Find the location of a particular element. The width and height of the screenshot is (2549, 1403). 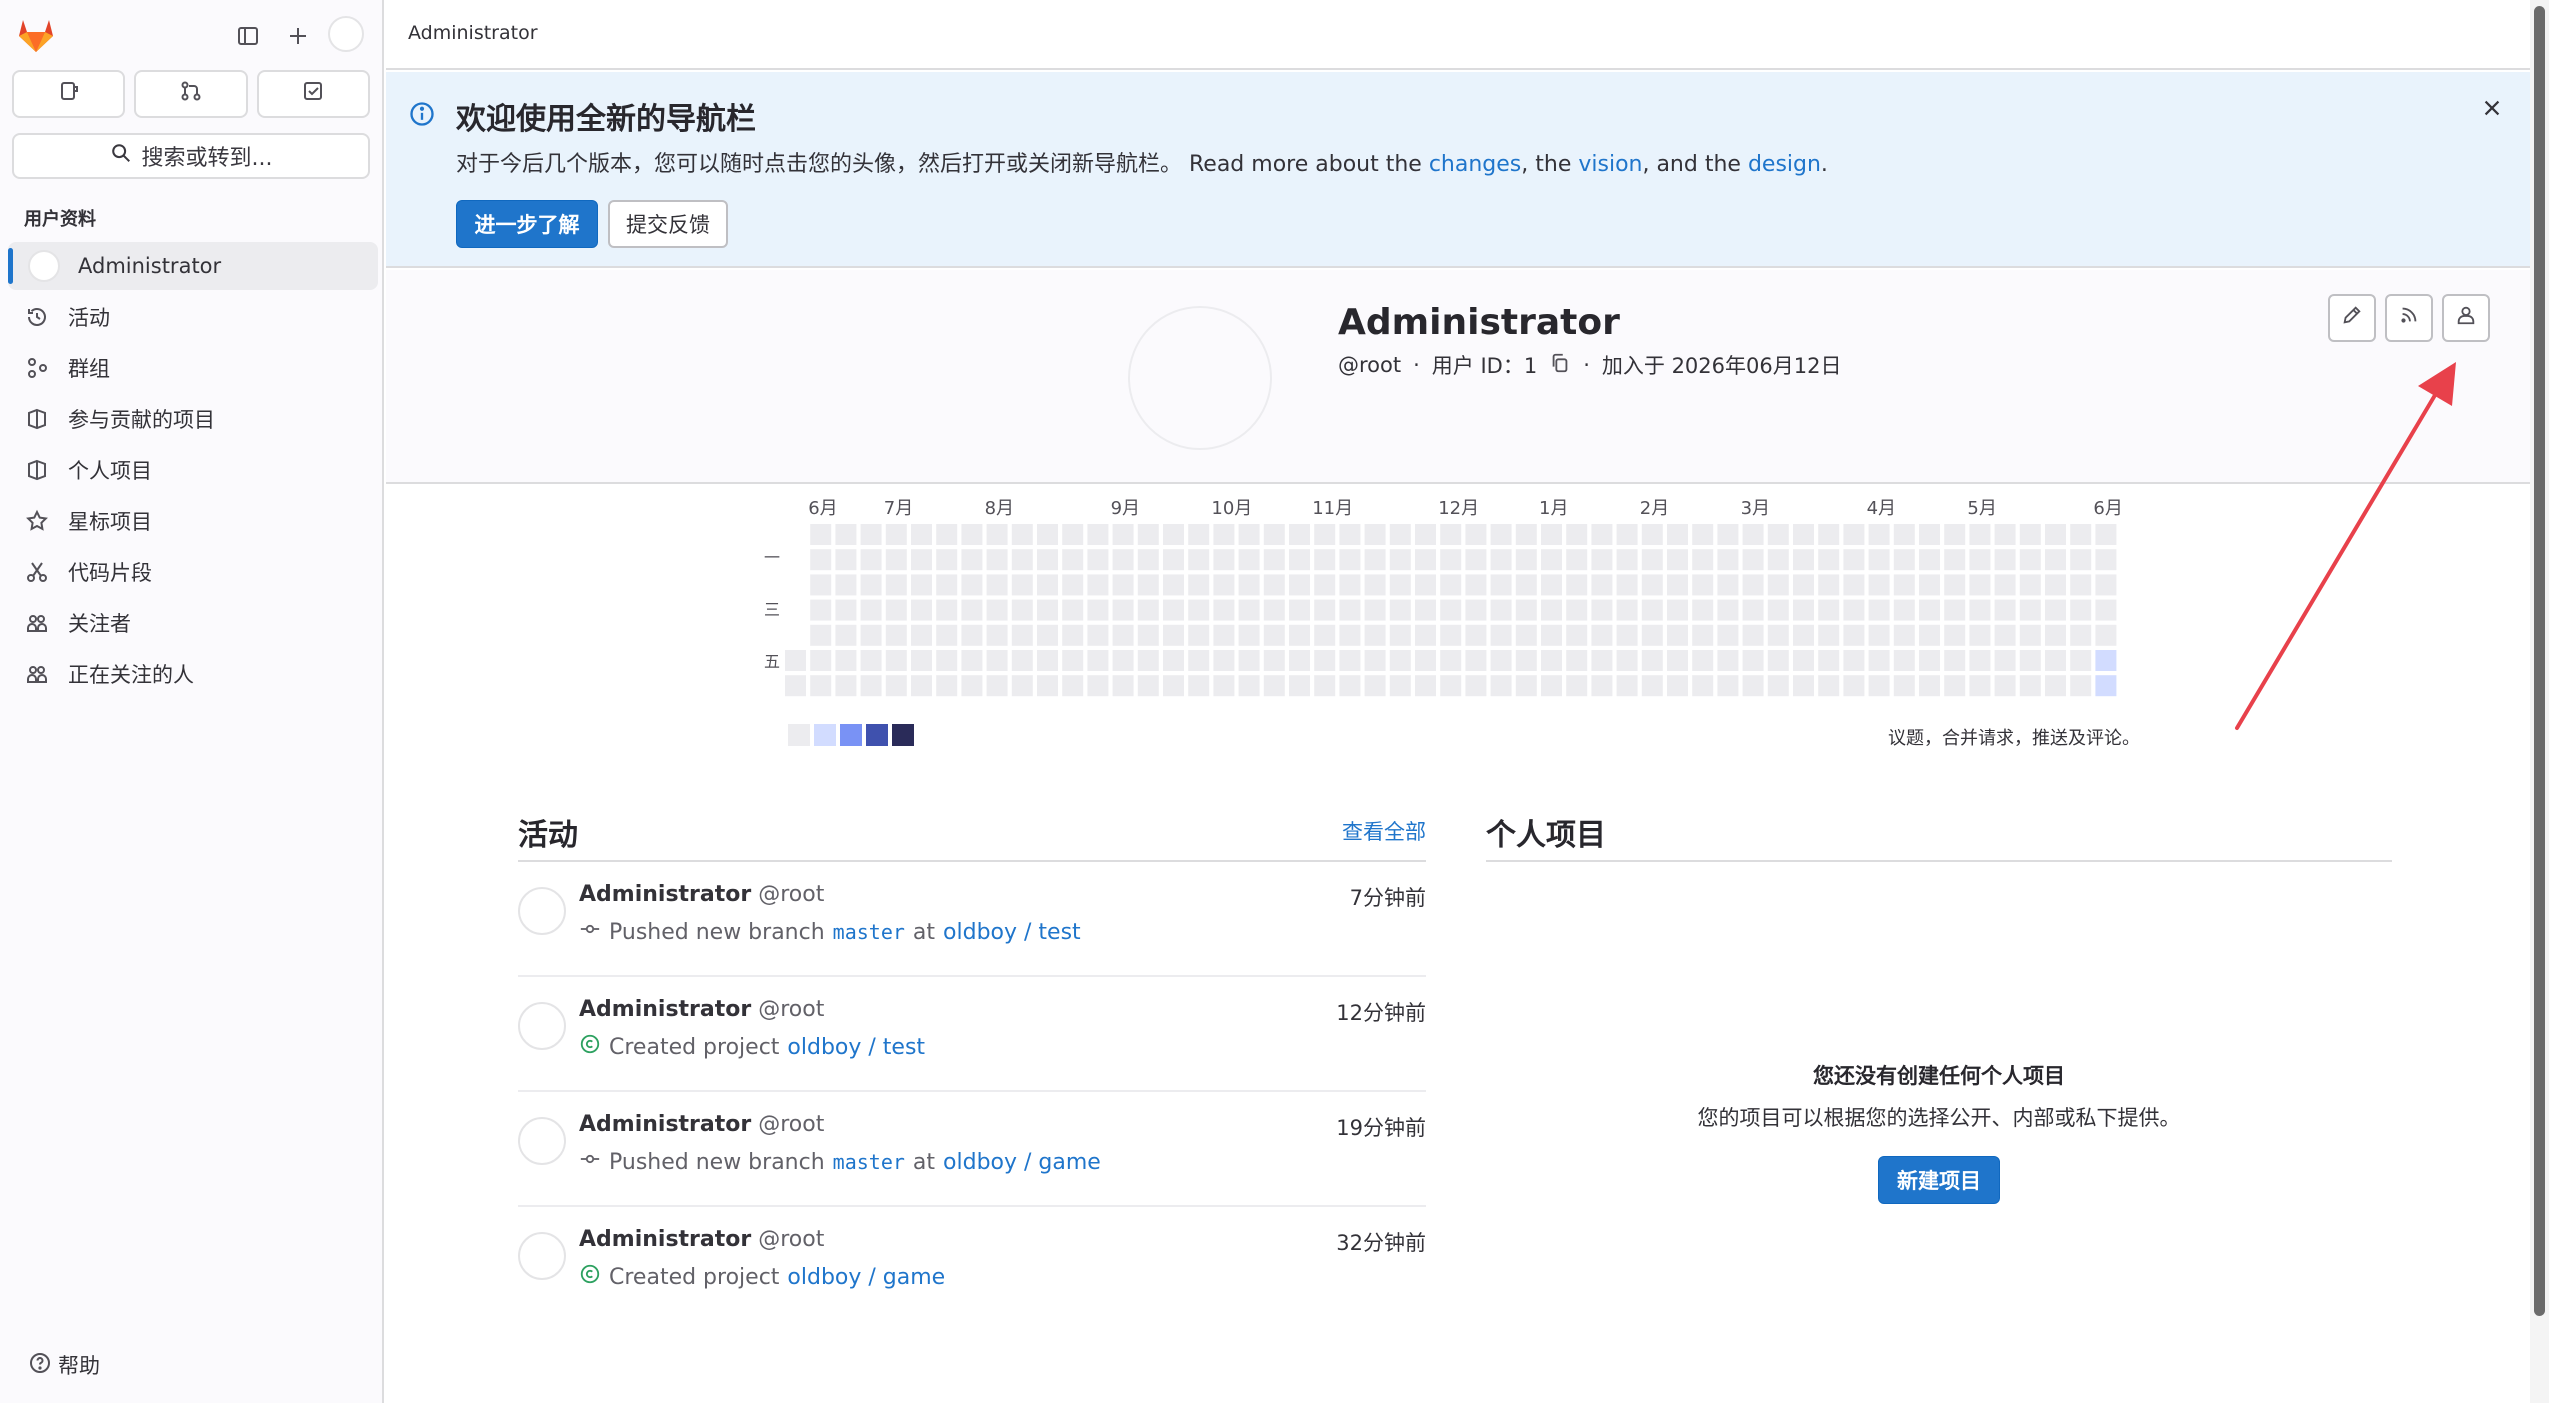

merge-requests-tab is located at coordinates (191, 94).